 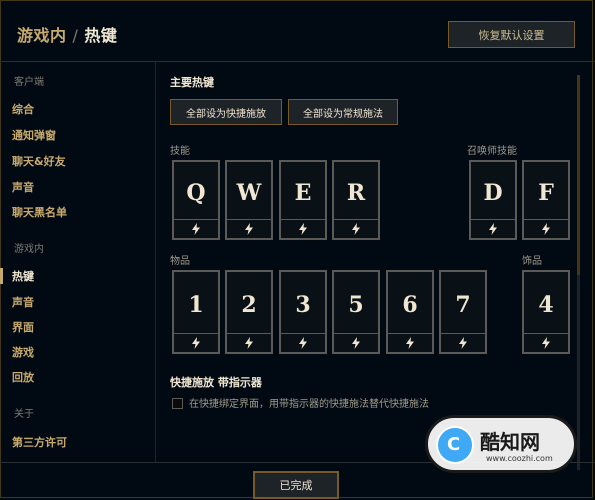 I want to click on hotkey-letter: 4, so click(x=546, y=305).